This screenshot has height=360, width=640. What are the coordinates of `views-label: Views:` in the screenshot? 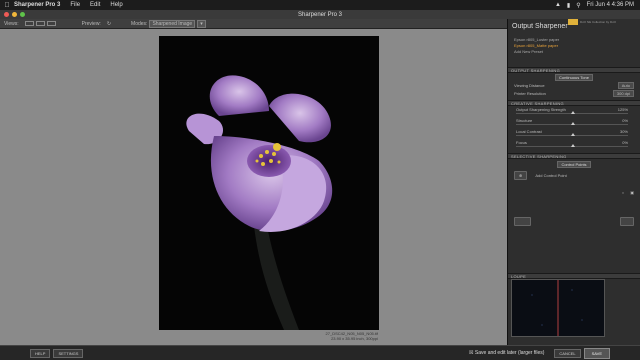 It's located at (11, 23).